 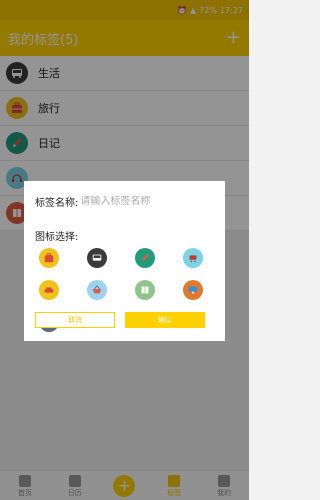 I want to click on bus-icon, so click(x=97, y=258).